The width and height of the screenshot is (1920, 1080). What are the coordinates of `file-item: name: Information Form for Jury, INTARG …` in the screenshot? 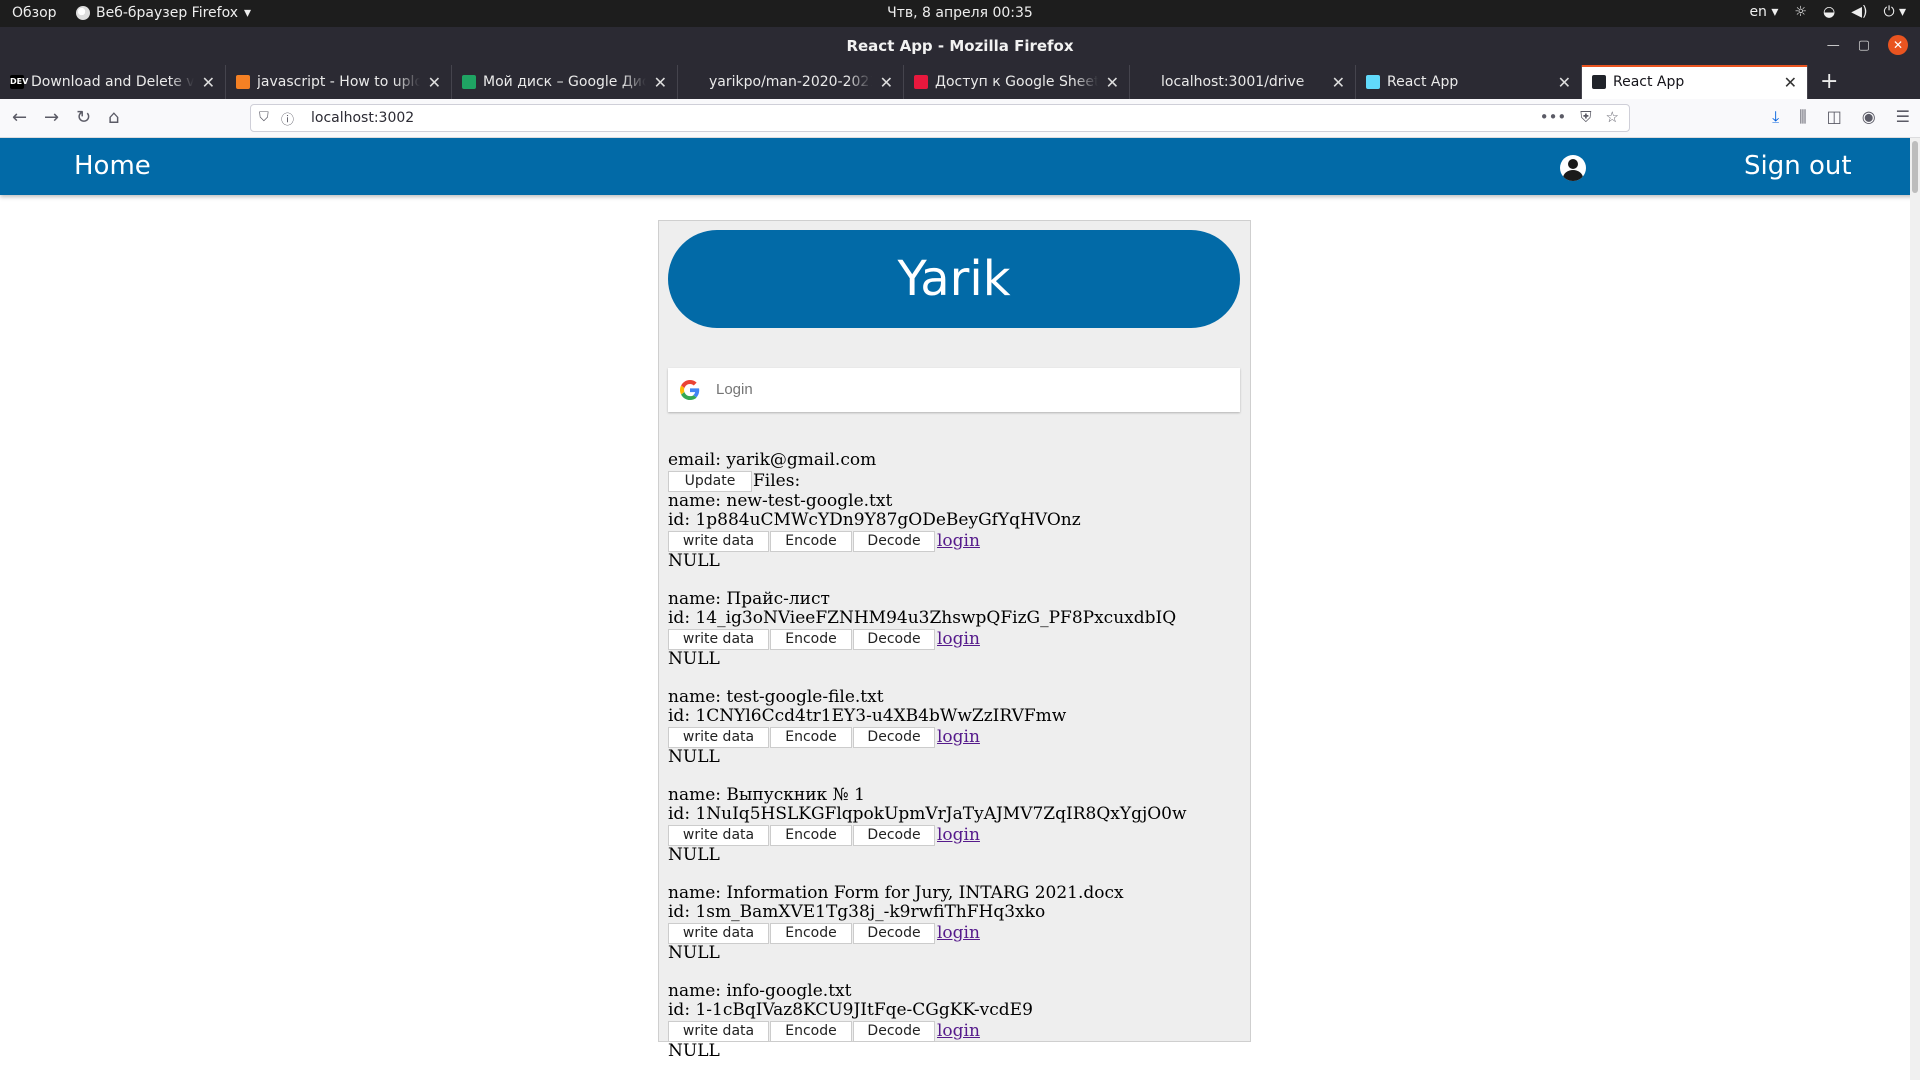 It's located at (958, 933).